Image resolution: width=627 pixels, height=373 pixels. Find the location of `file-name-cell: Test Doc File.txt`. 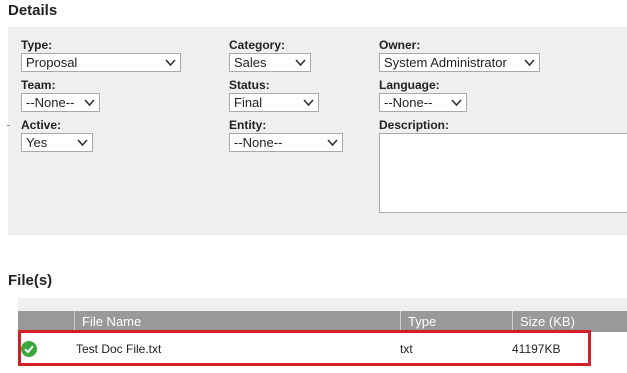

file-name-cell: Test Doc File.txt is located at coordinates (231, 349).